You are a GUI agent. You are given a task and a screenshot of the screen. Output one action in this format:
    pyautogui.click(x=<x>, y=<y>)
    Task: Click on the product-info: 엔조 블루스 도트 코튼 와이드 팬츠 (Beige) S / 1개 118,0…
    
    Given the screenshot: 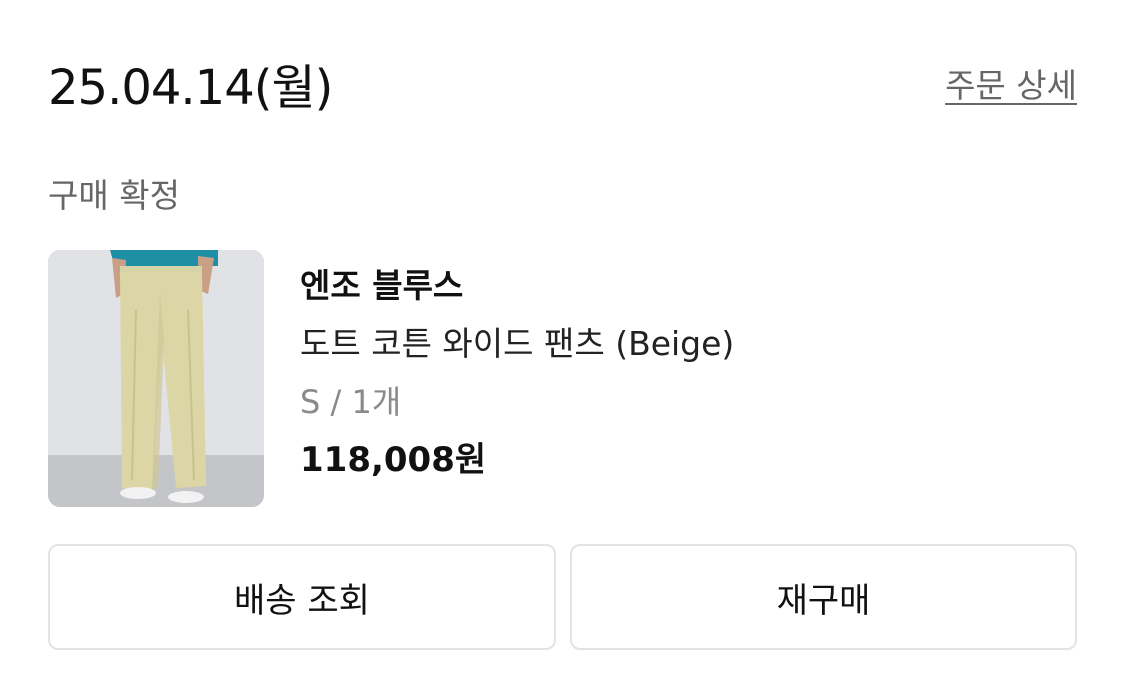 What is the action you would take?
    pyautogui.click(x=517, y=373)
    